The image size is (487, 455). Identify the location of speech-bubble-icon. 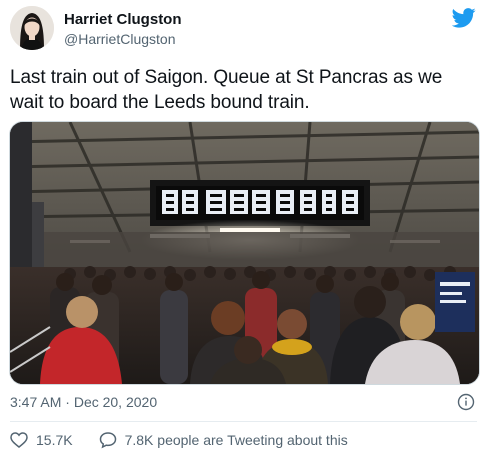
(108, 440).